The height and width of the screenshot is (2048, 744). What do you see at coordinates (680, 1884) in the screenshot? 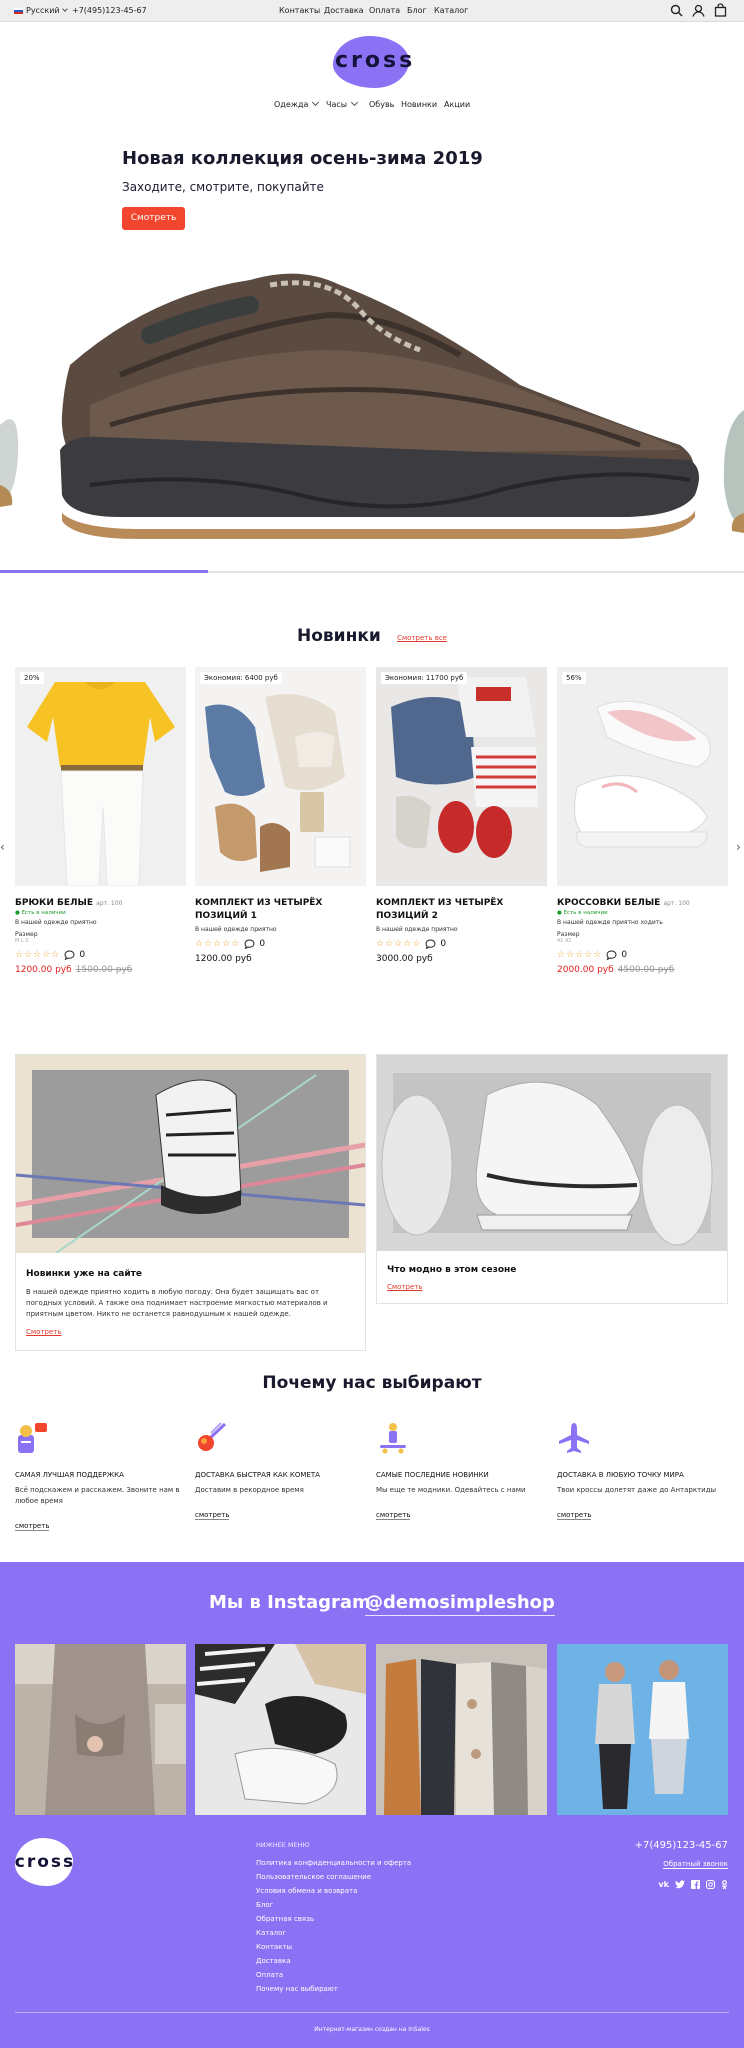
I see `twitter-icon` at bounding box center [680, 1884].